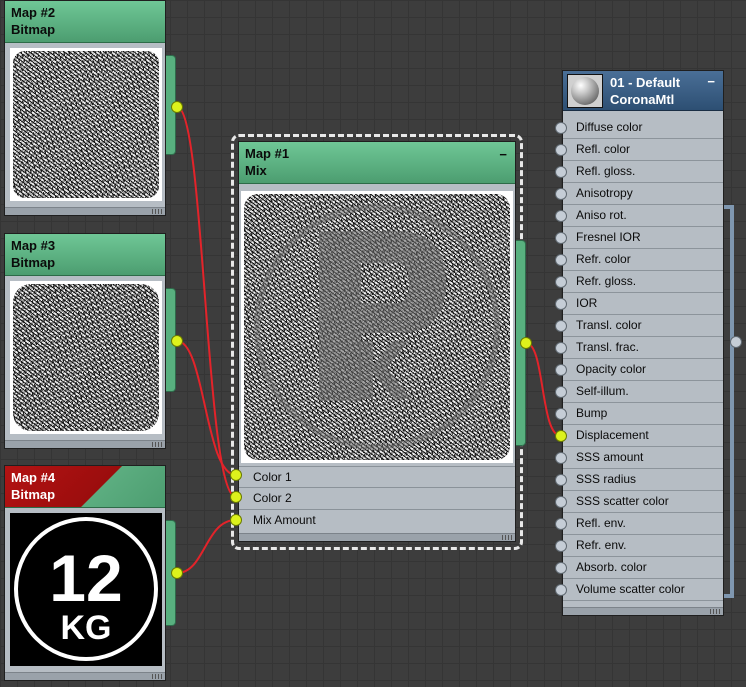 Image resolution: width=746 pixels, height=687 pixels. I want to click on map3-node: Map #3 Bitmap, so click(85, 341).